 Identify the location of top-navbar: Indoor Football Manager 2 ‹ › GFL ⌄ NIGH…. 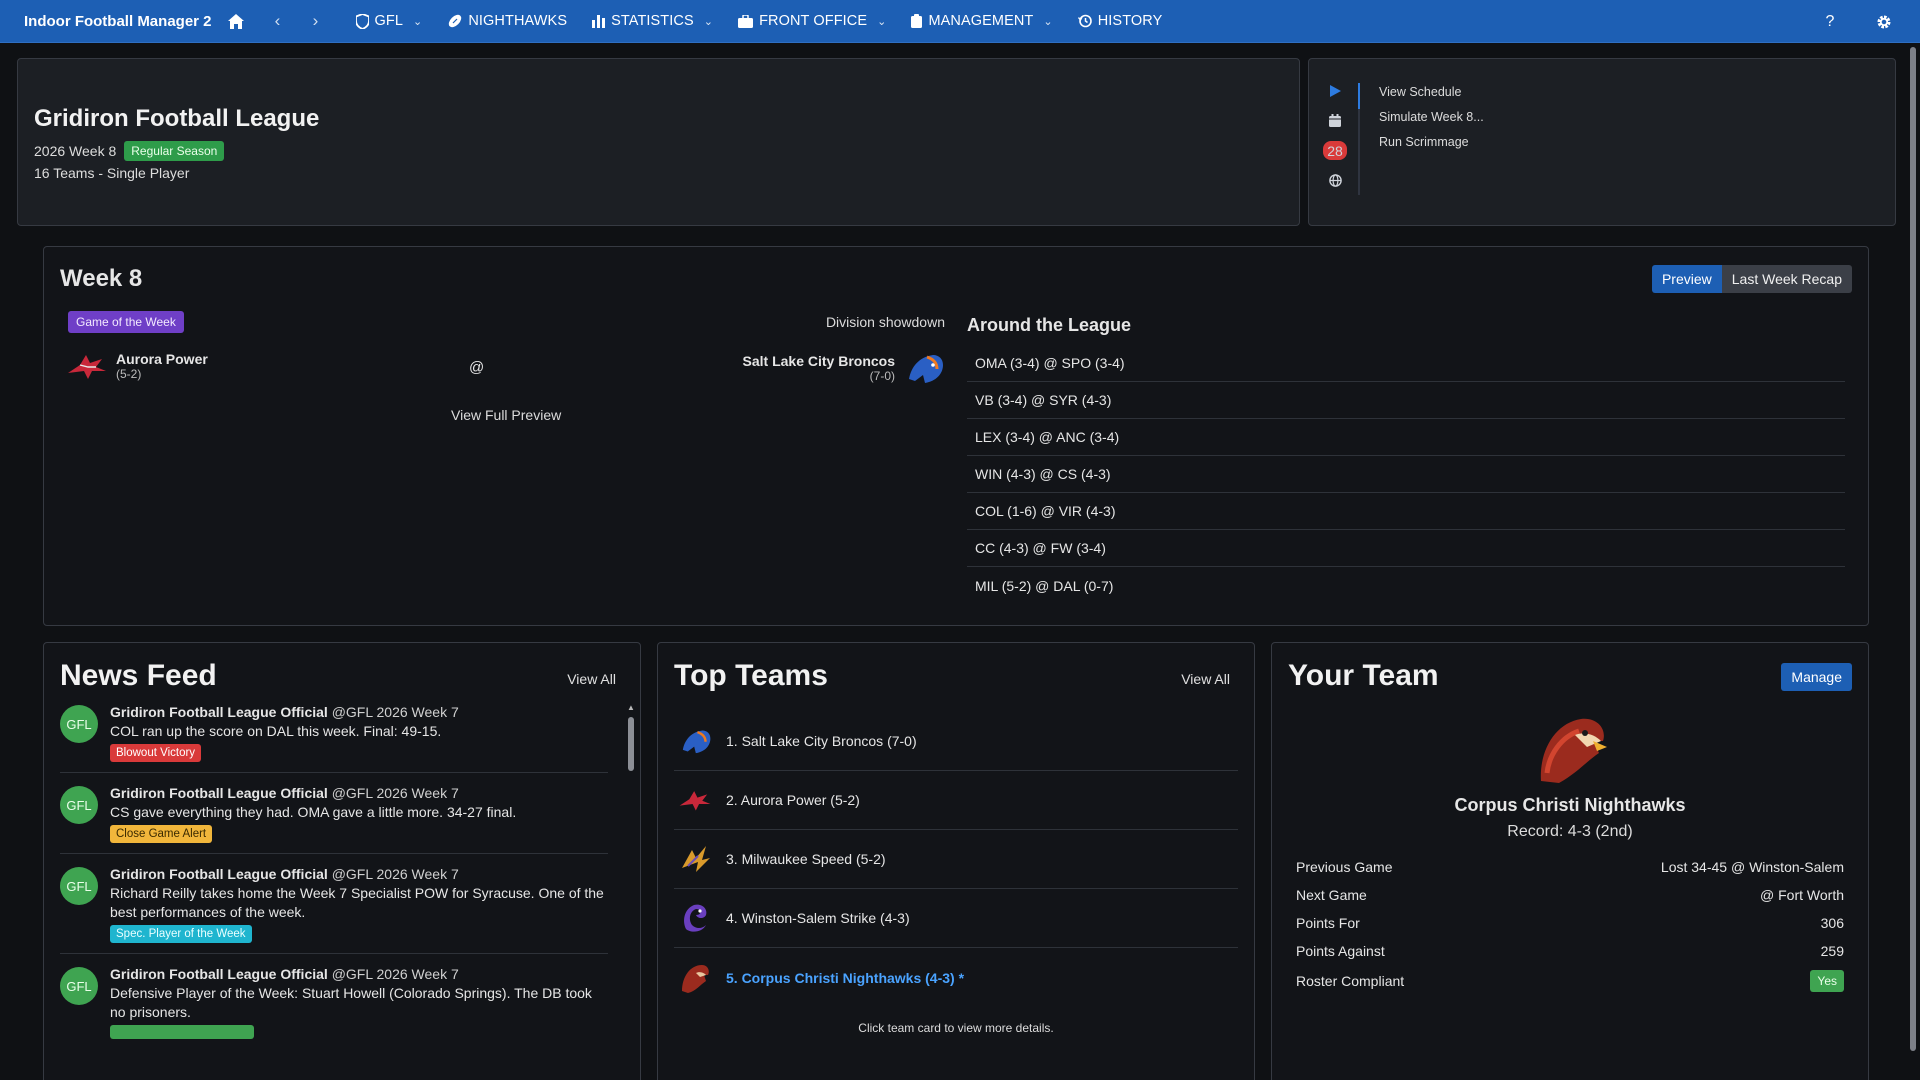
(960, 21).